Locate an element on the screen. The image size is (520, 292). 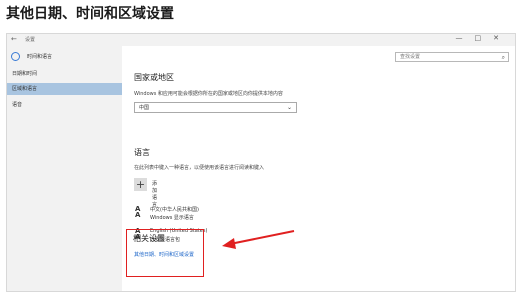
red-arrow-annotation is located at coordinates (258, 239).